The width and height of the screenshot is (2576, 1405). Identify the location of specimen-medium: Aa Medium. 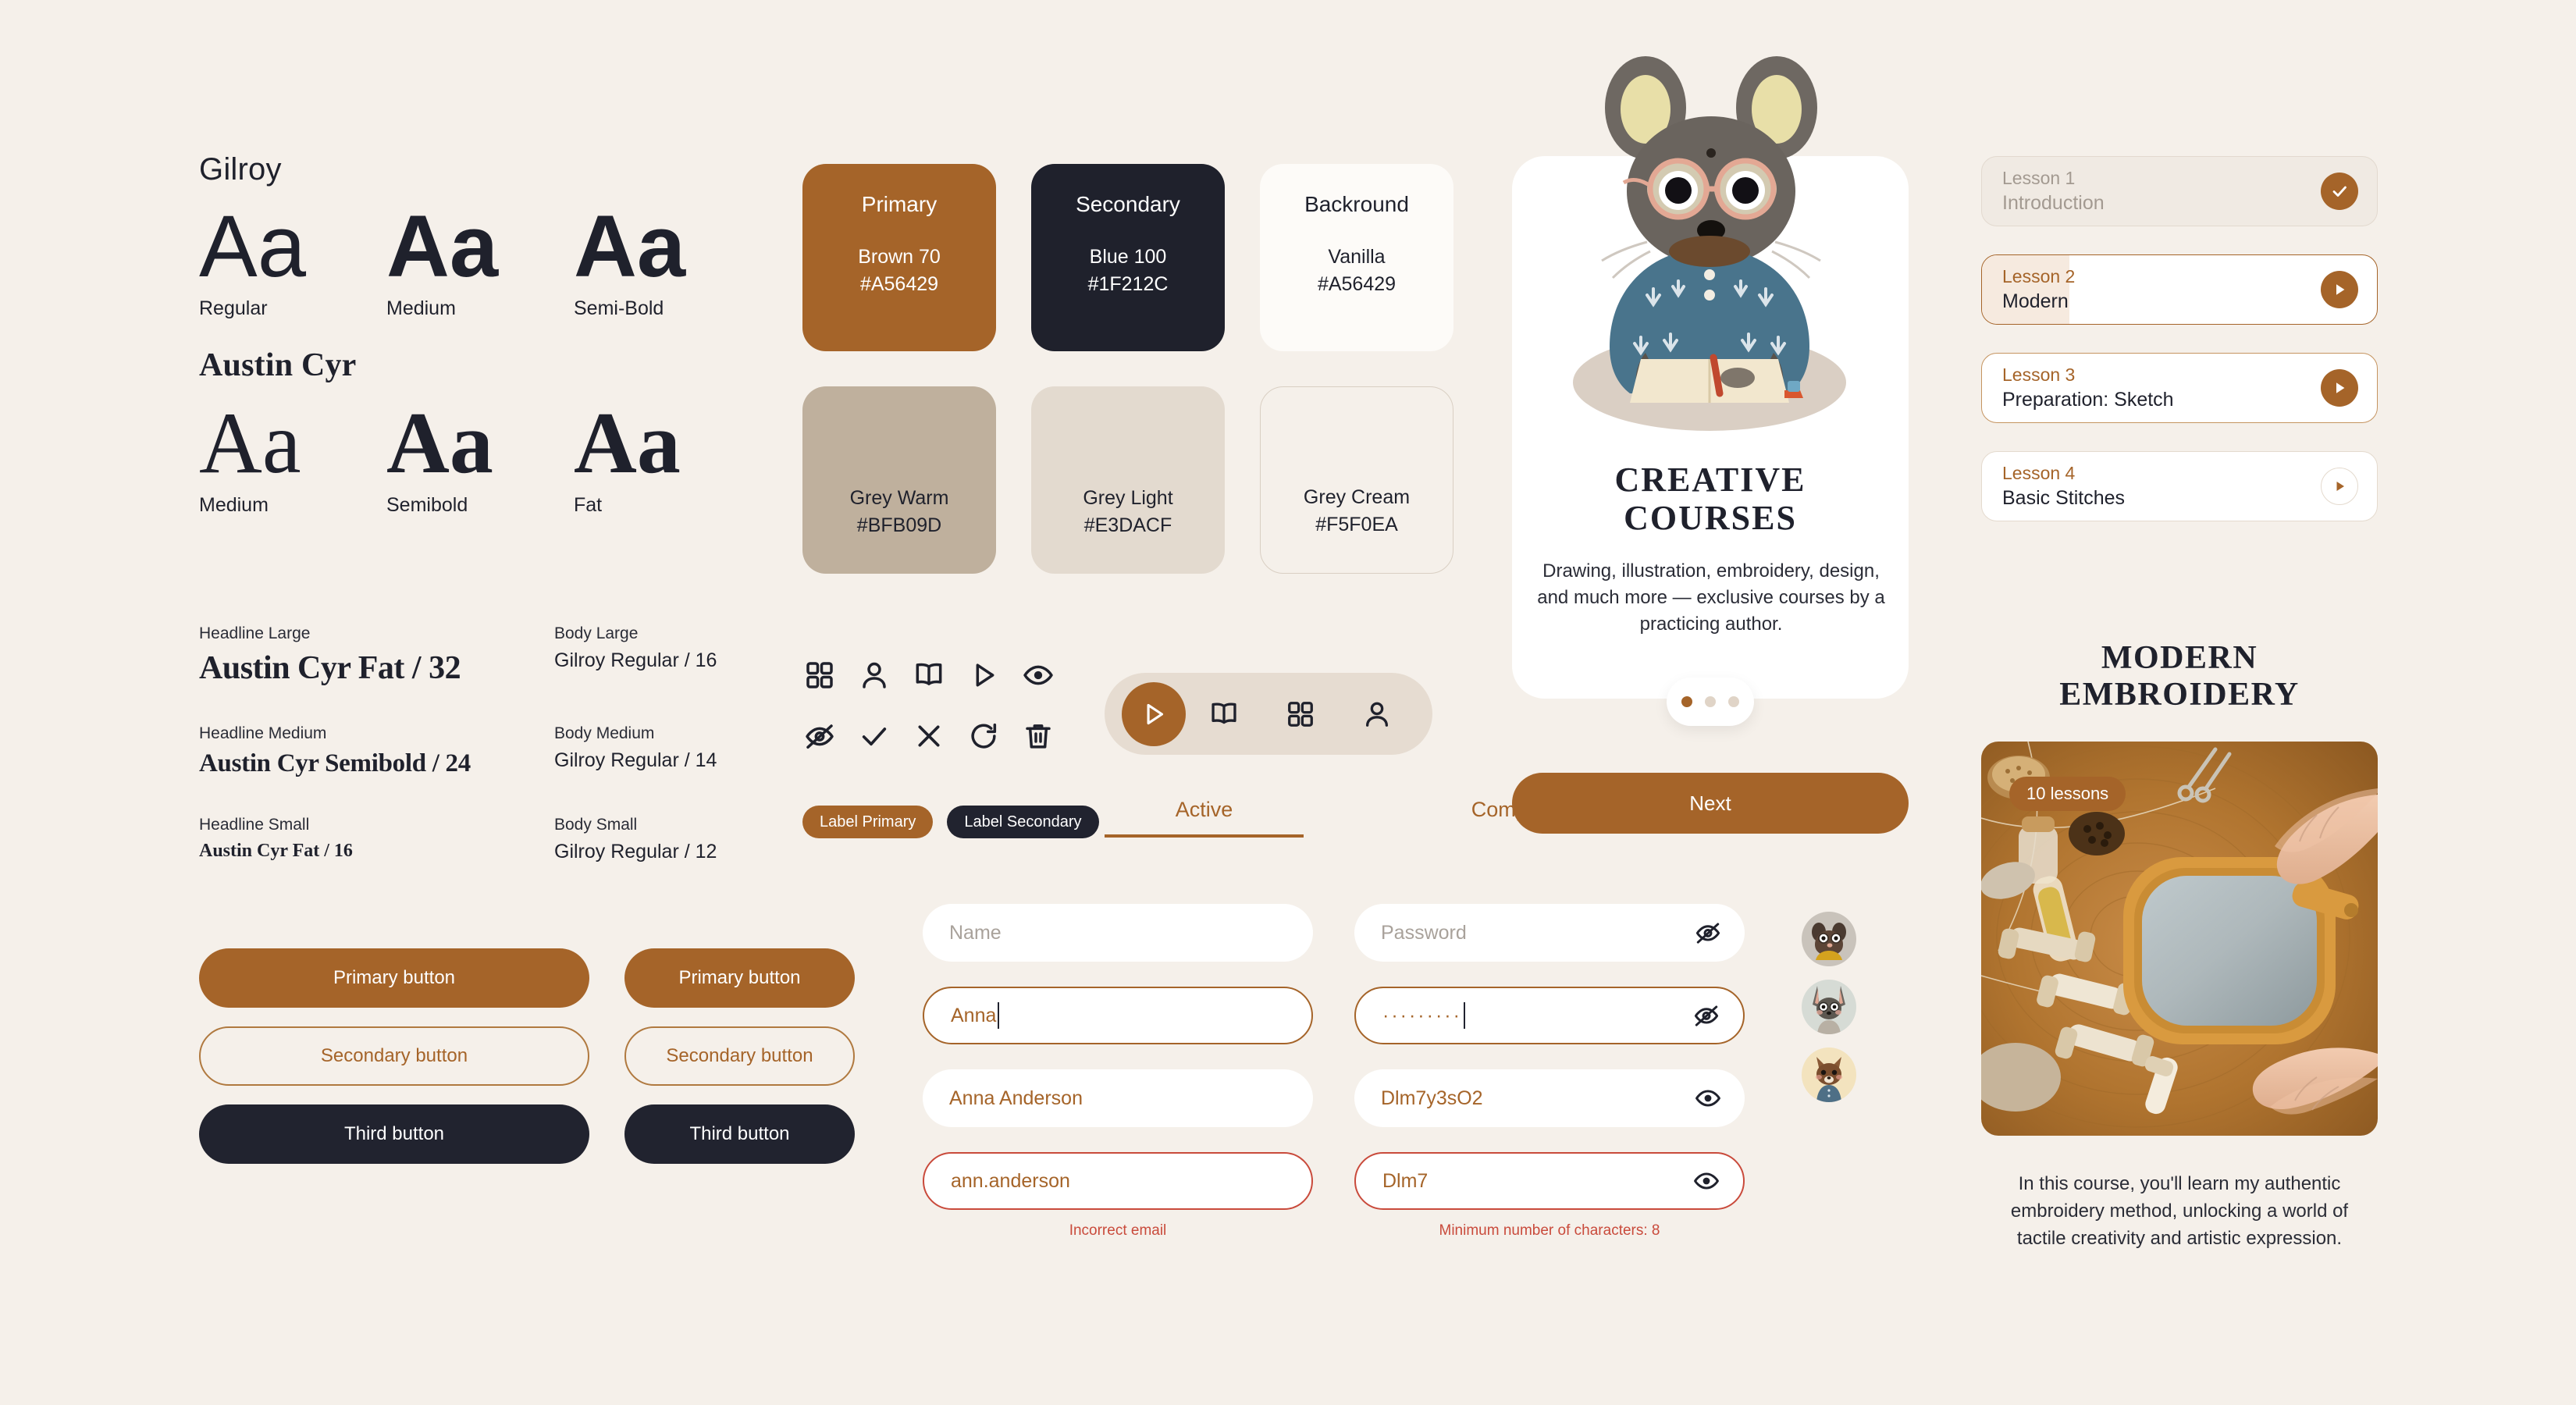
(292, 455).